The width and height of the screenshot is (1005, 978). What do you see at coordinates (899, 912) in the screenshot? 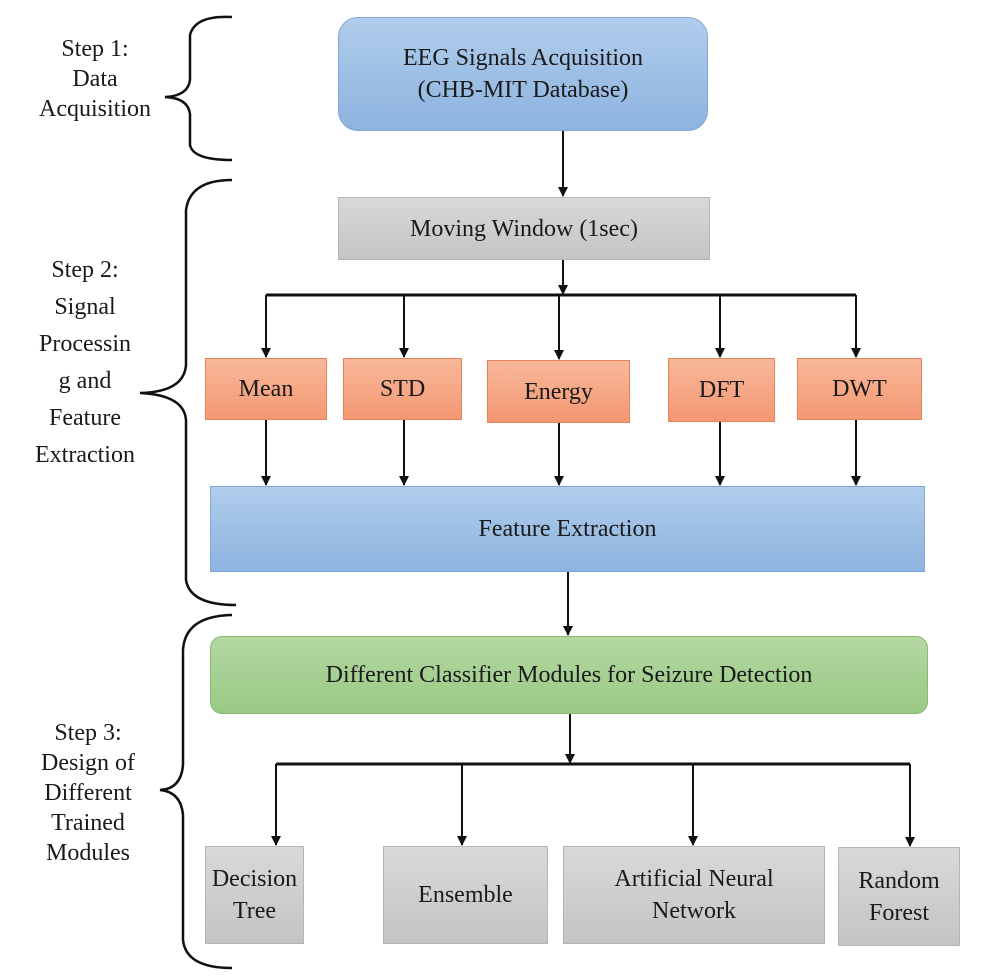
I see `node-label: Forest` at bounding box center [899, 912].